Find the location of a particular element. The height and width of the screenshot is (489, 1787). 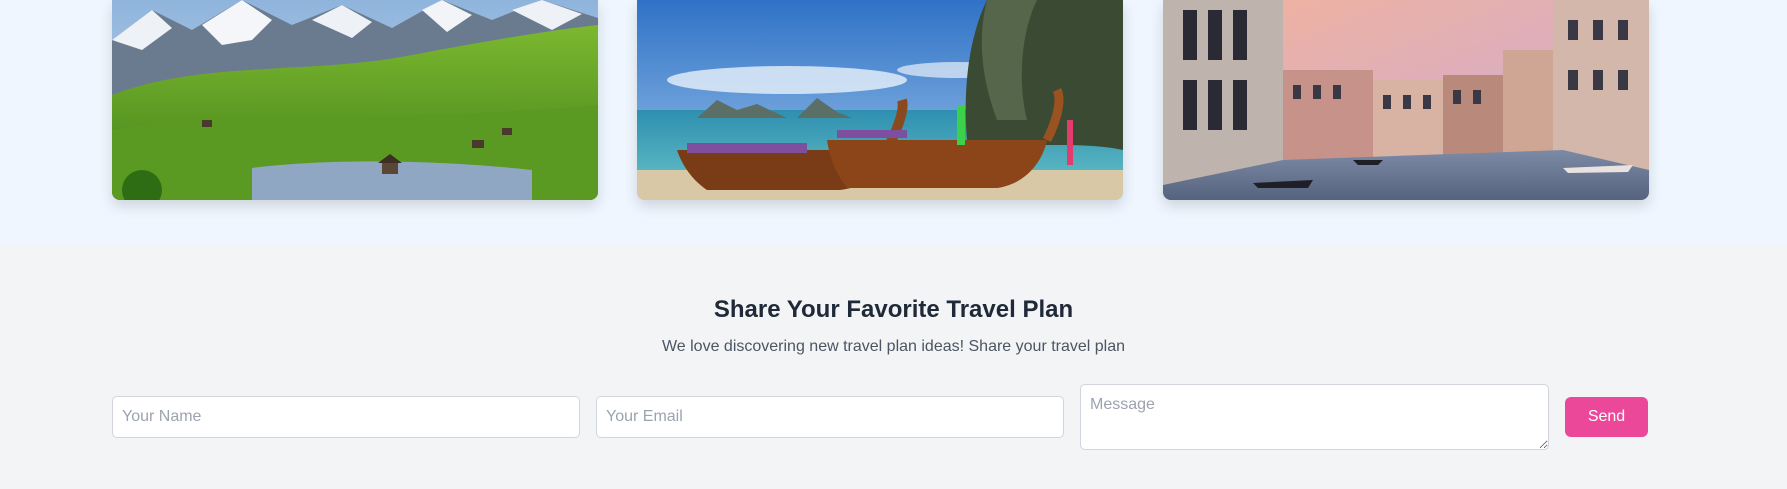

venice-canal-image is located at coordinates (1406, 100).